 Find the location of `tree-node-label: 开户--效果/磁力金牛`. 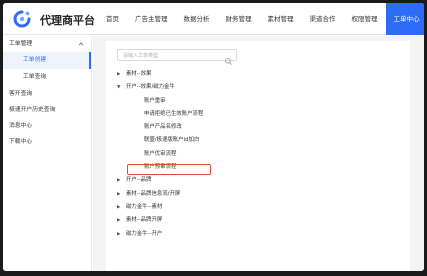

tree-node-label: 开户--效果/磁力金牛 is located at coordinates (150, 87).